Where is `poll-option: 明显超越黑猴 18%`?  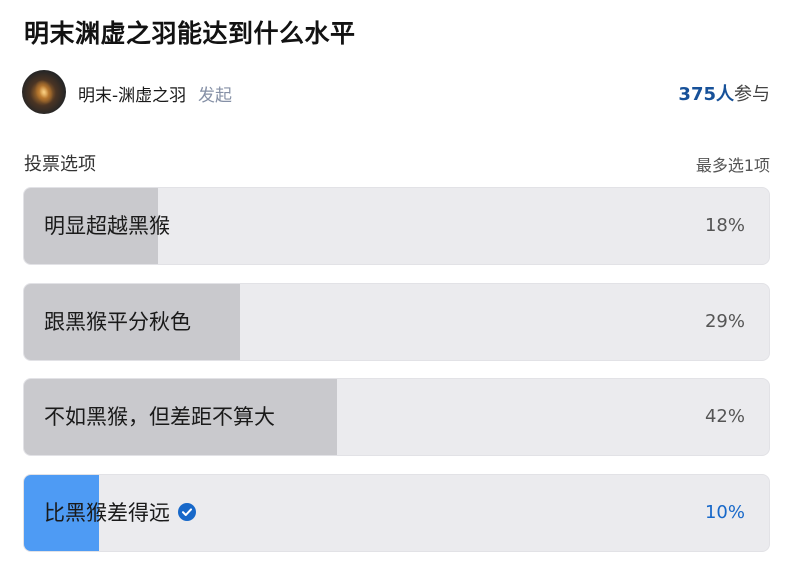 poll-option: 明显超越黑猴 18% is located at coordinates (396, 226).